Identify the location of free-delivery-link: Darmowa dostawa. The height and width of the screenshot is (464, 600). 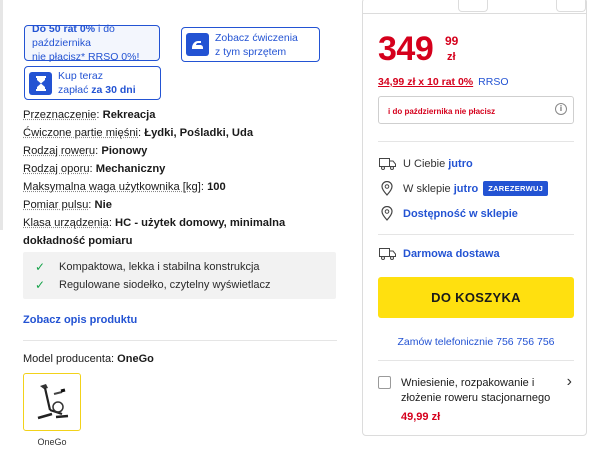
(451, 254).